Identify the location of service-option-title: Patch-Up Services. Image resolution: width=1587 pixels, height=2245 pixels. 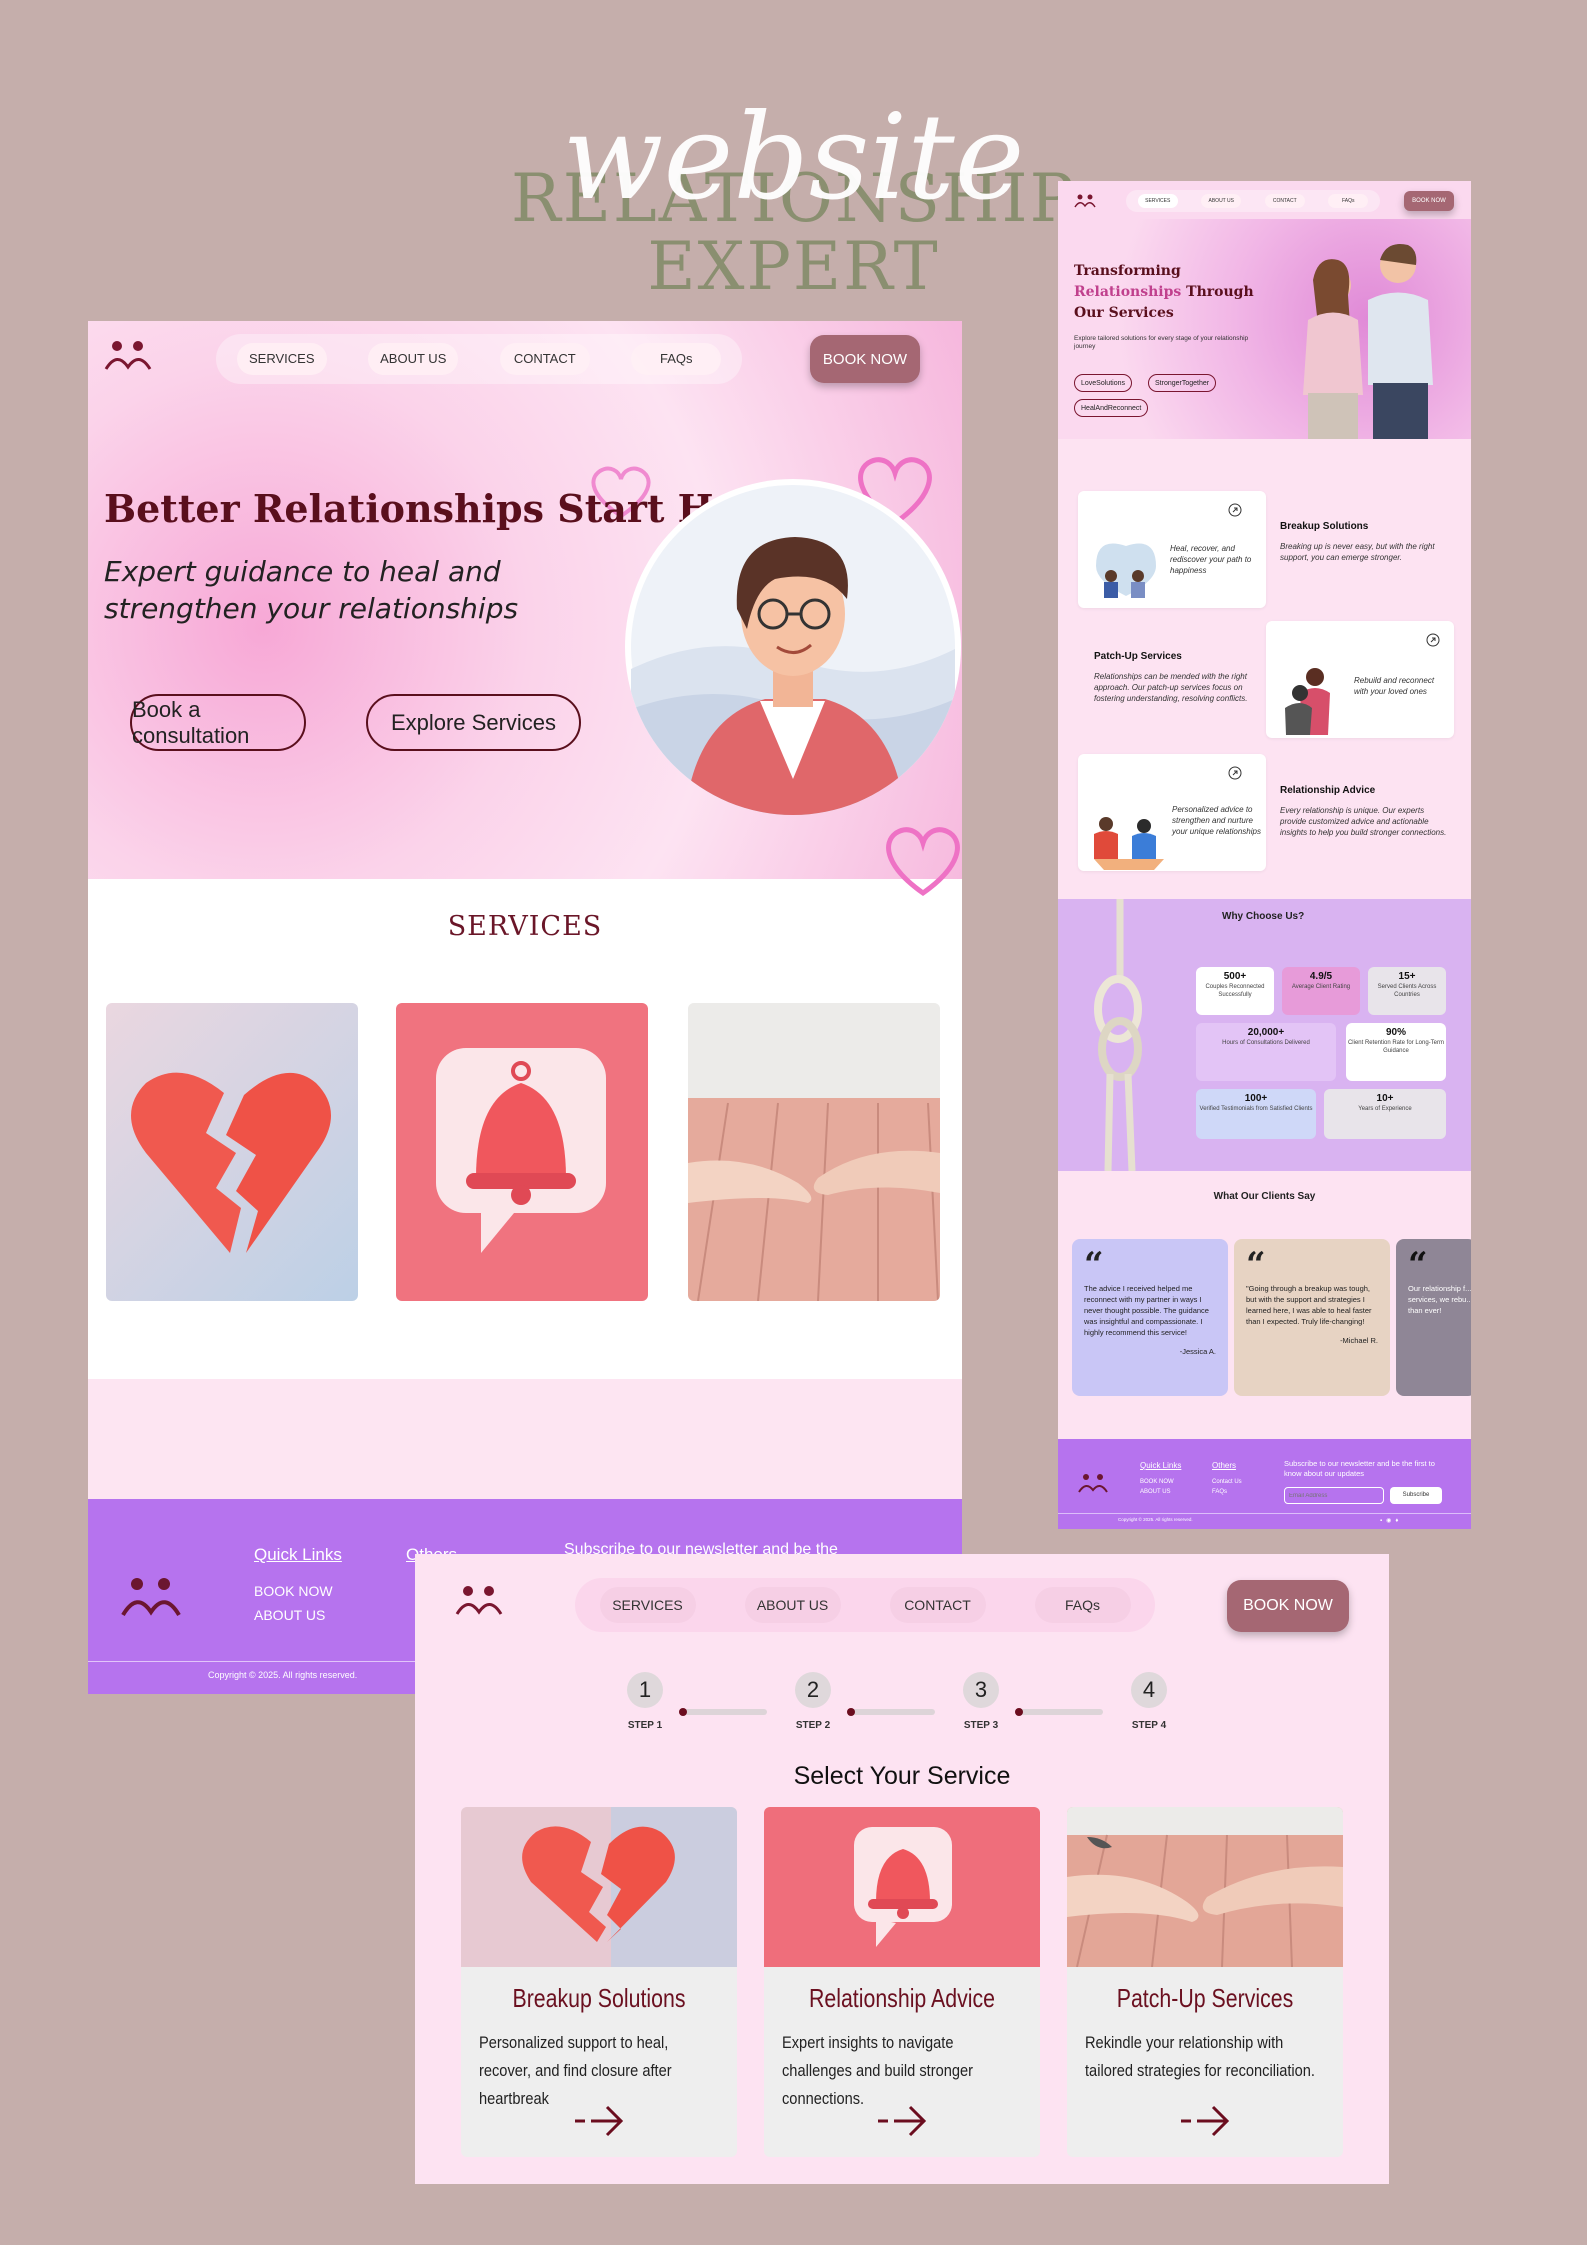
(1205, 1998).